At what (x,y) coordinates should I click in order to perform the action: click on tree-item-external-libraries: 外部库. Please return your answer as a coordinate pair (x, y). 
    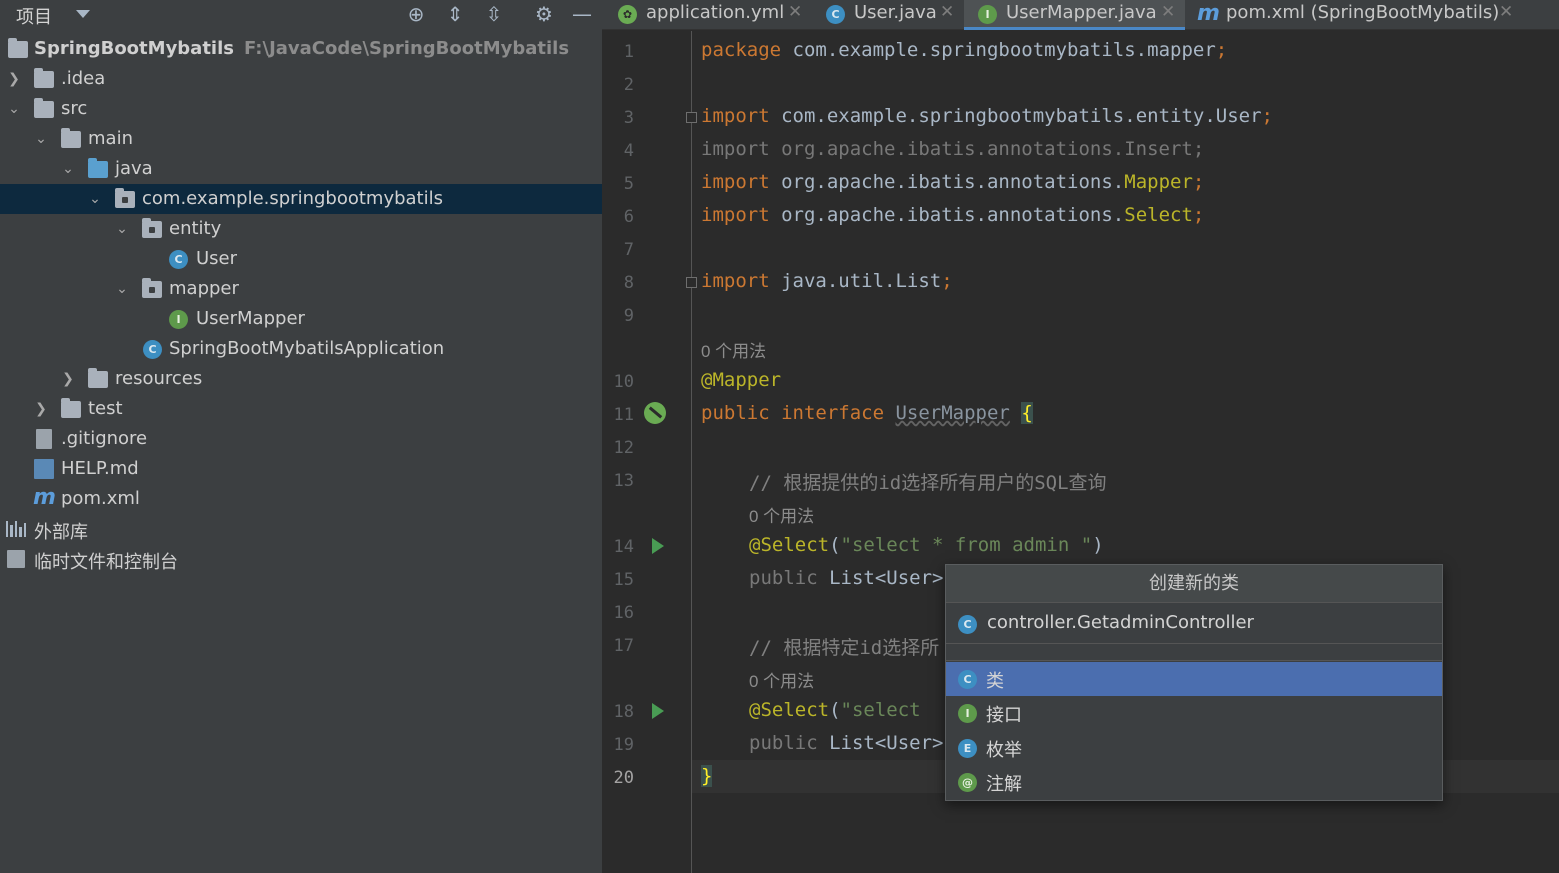
    Looking at the image, I should click on (301, 529).